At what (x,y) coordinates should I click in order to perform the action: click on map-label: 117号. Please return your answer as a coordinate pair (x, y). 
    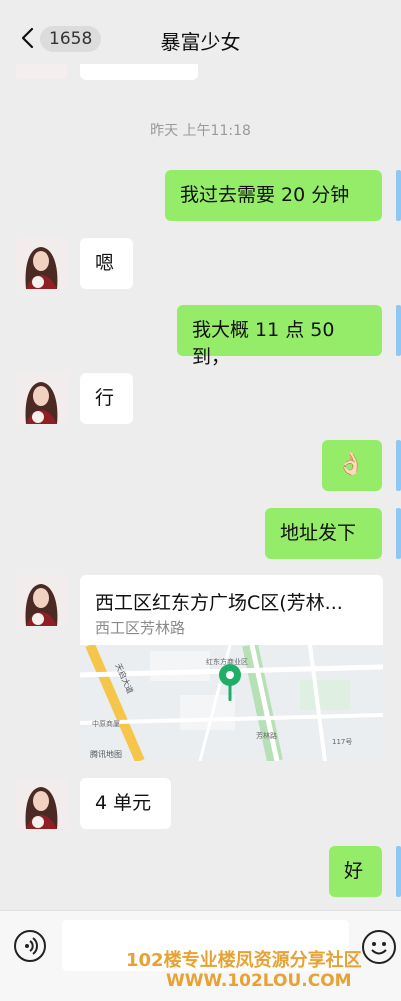
    Looking at the image, I should click on (342, 742).